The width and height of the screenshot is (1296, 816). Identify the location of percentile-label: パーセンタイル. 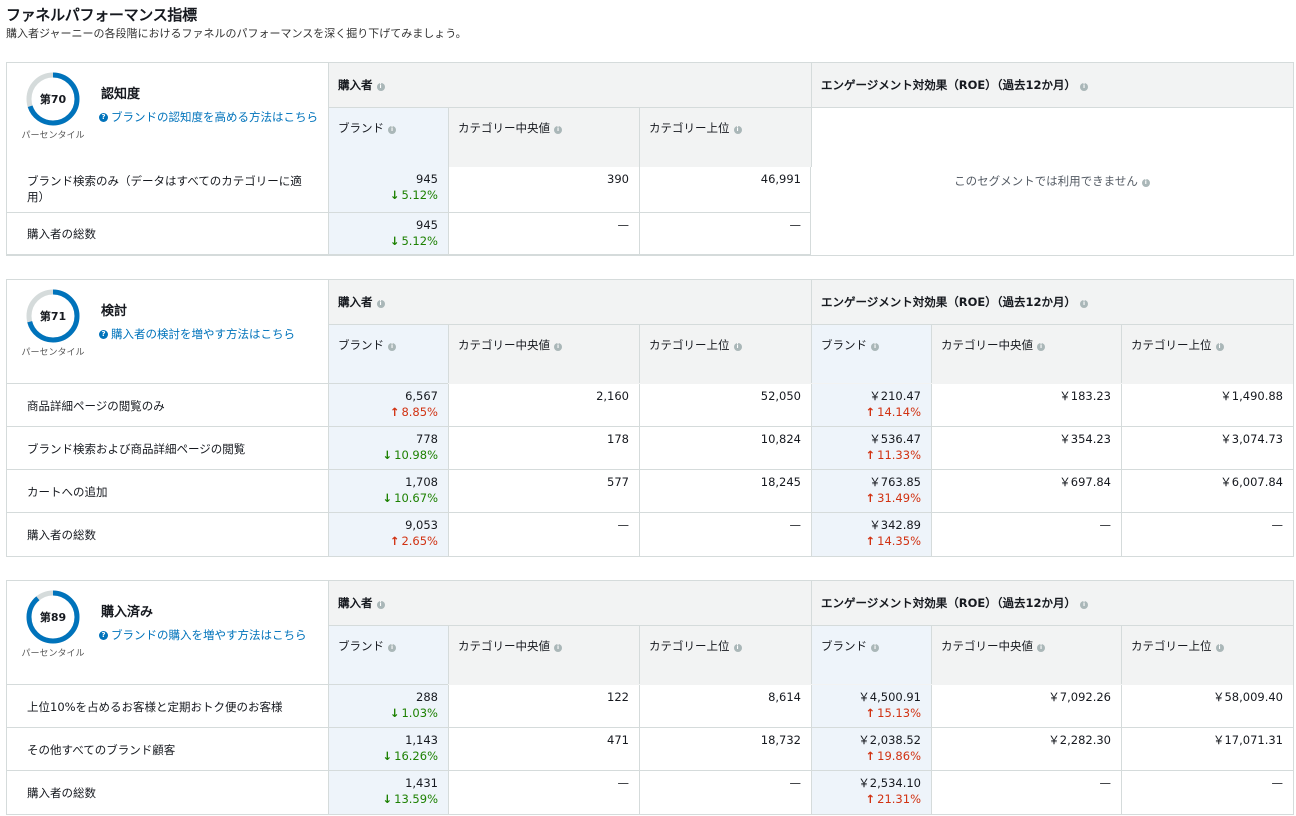
(53, 353).